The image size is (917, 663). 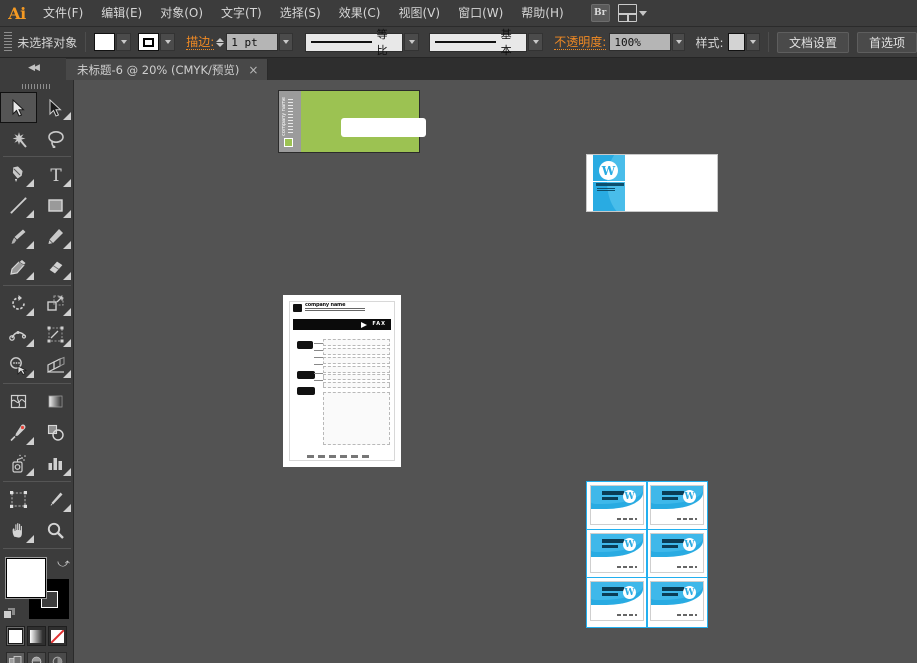 I want to click on paintbrush-tool, so click(x=18, y=236).